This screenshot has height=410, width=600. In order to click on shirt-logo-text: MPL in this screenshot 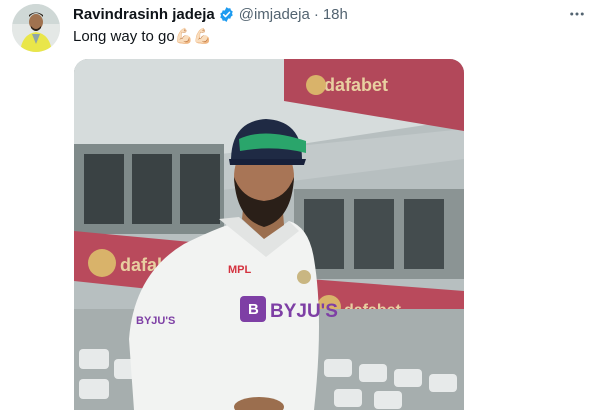, I will do `click(240, 270)`.